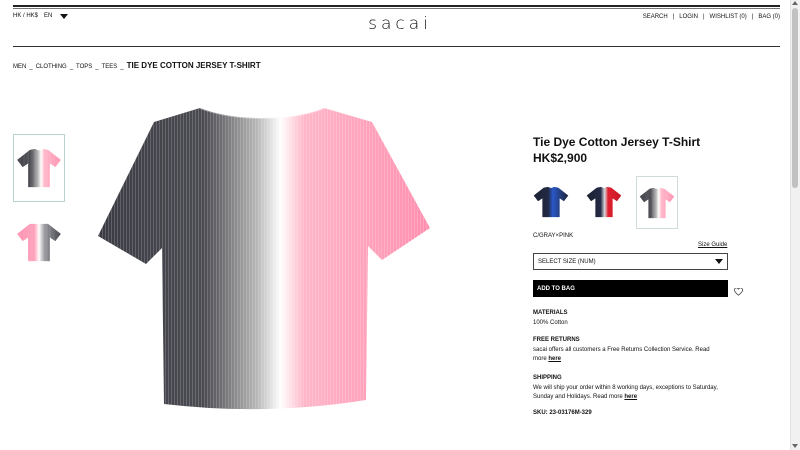 The height and width of the screenshot is (450, 800). What do you see at coordinates (550, 313) in the screenshot?
I see `materials-heading: MATERIALS` at bounding box center [550, 313].